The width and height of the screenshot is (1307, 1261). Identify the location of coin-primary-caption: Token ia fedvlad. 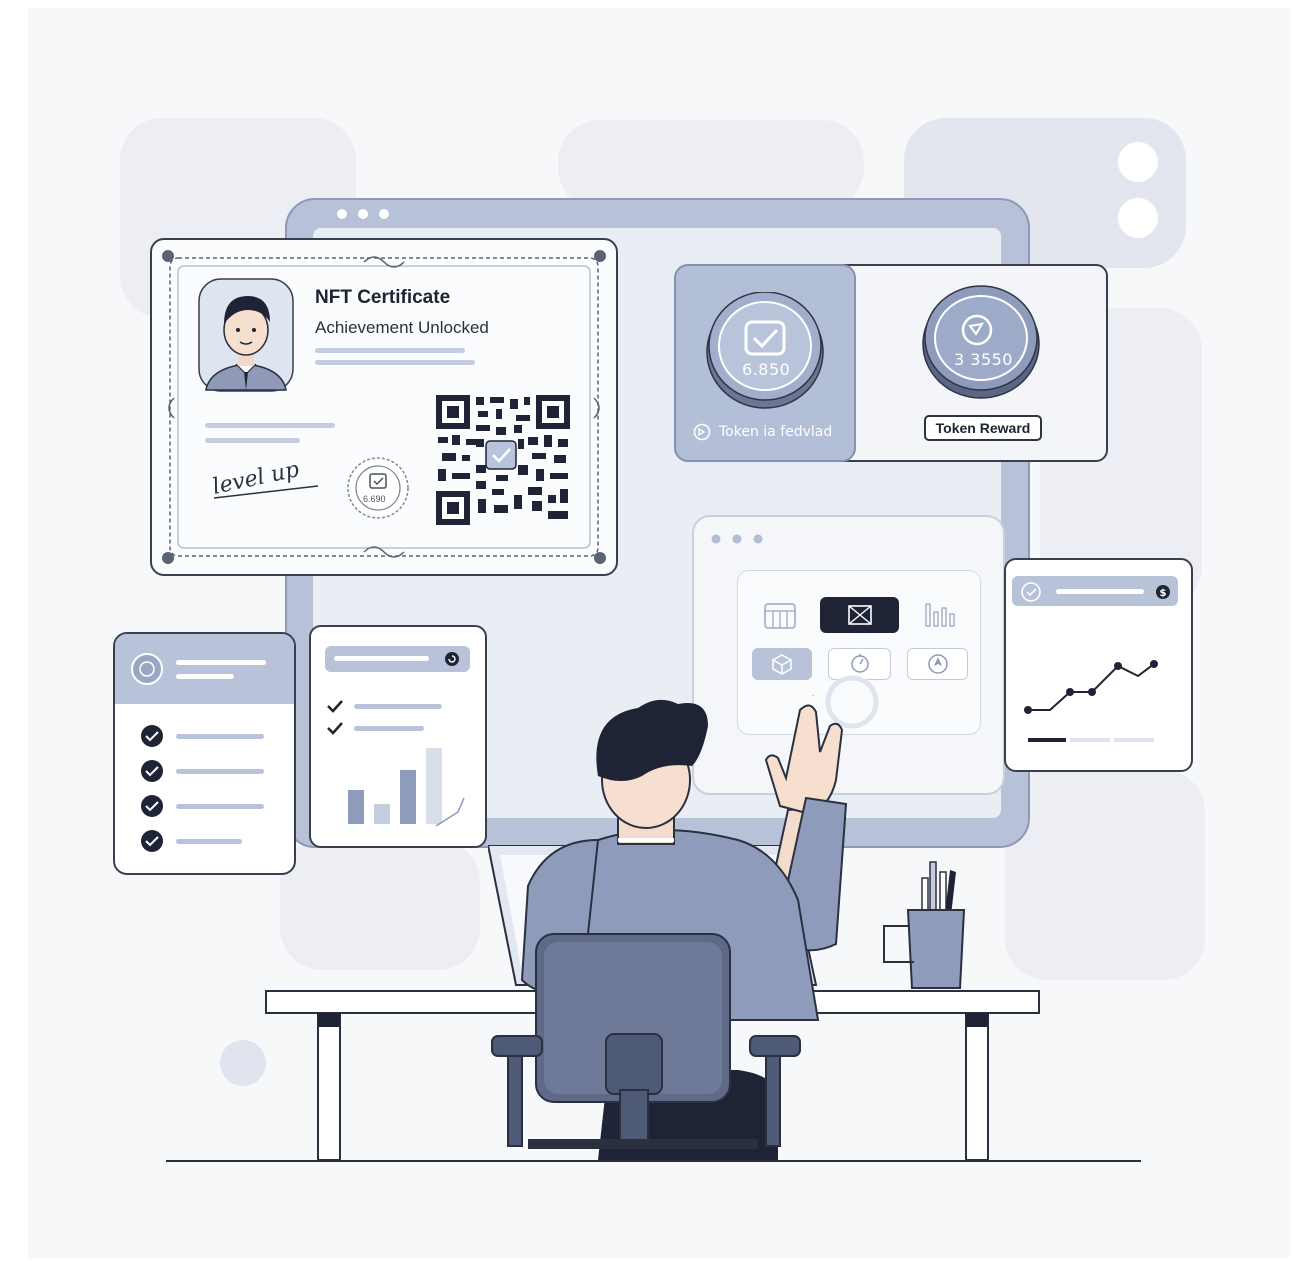
(776, 432).